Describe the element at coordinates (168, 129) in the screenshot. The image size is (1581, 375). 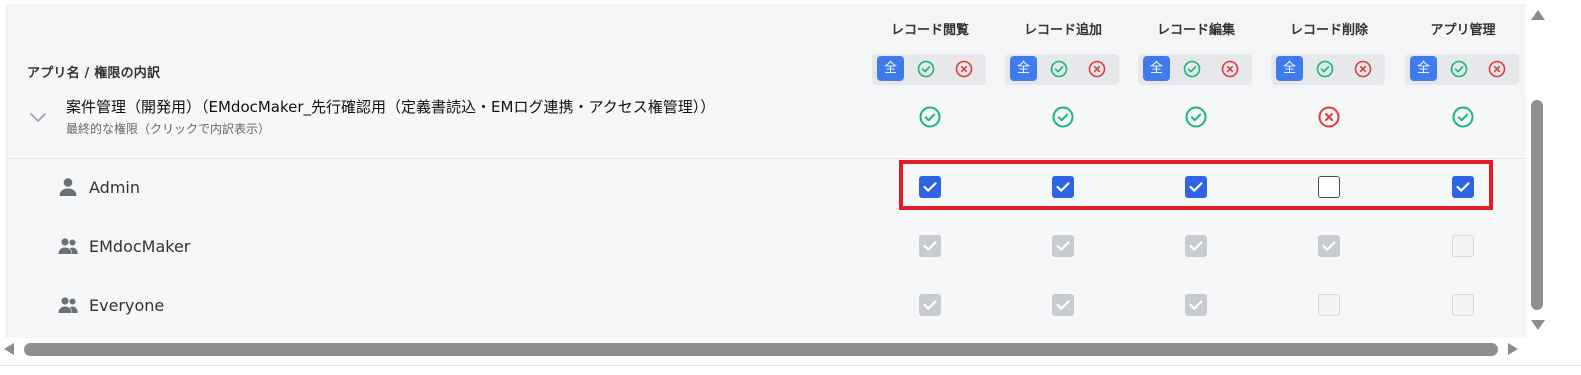
I see `app-final-permission-hint: 最終的な権限（クリックで内訳表示）` at that location.